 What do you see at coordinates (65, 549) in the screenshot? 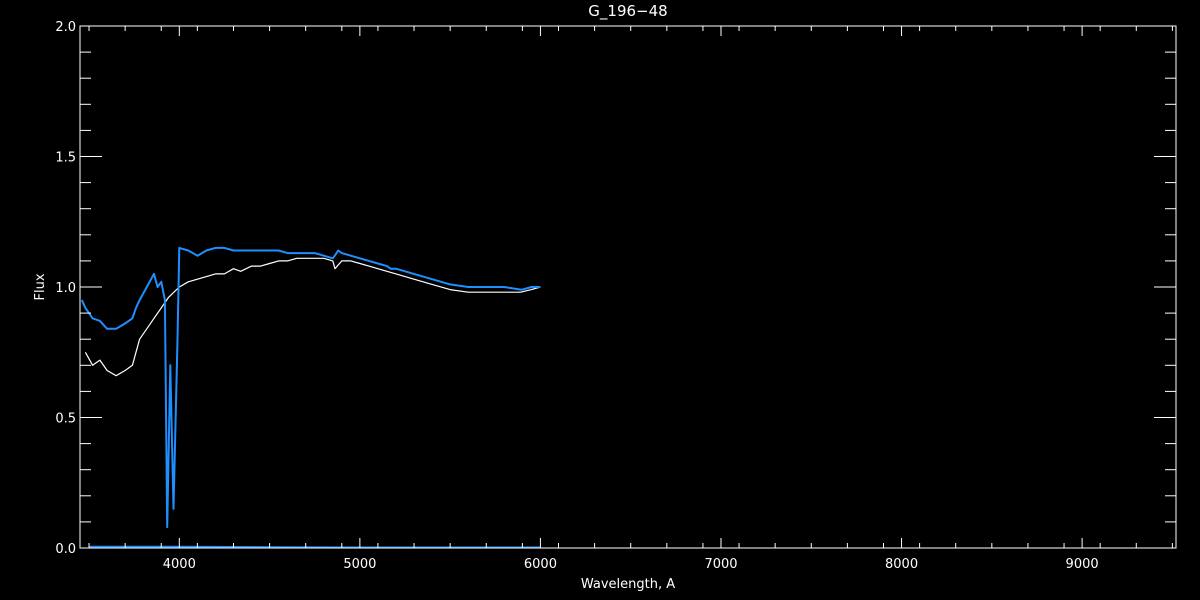
I see `y-tick-label: 0.0` at bounding box center [65, 549].